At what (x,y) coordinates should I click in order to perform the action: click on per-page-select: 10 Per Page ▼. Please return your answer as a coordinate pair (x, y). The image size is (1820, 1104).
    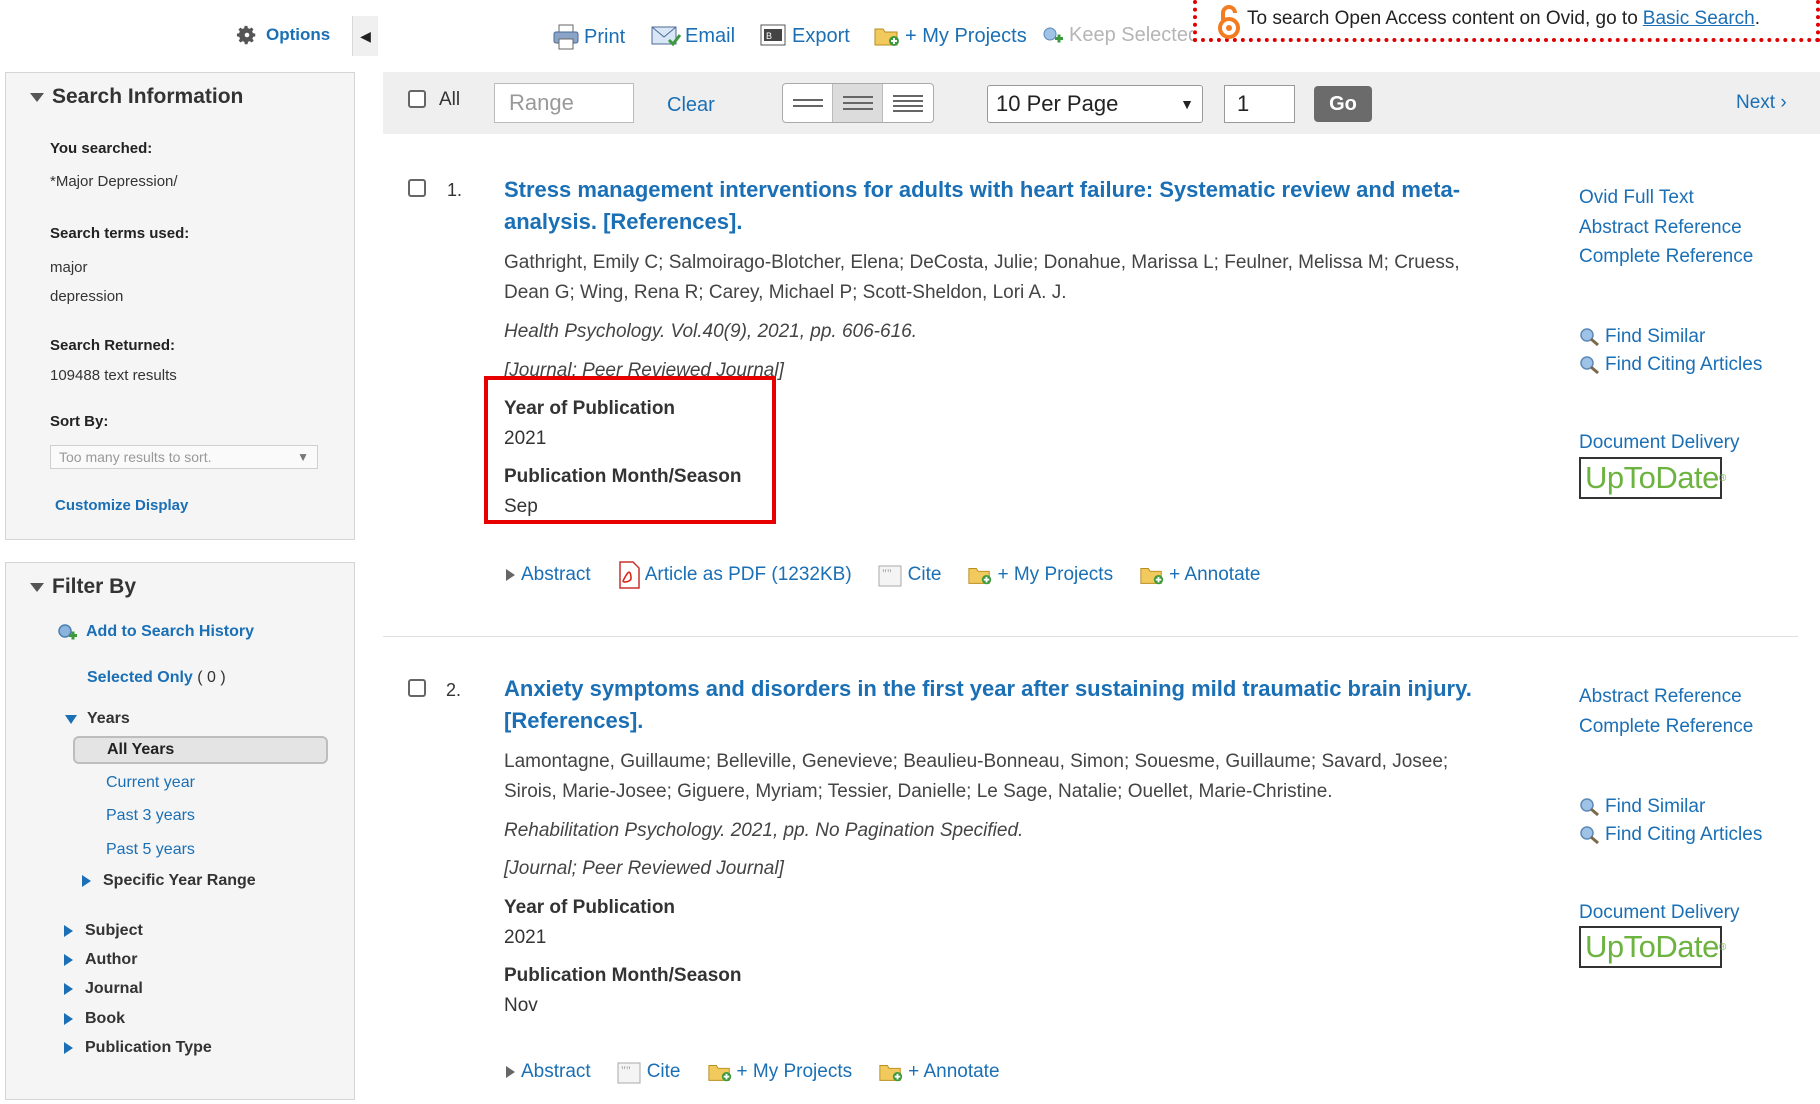
    Looking at the image, I should click on (1095, 104).